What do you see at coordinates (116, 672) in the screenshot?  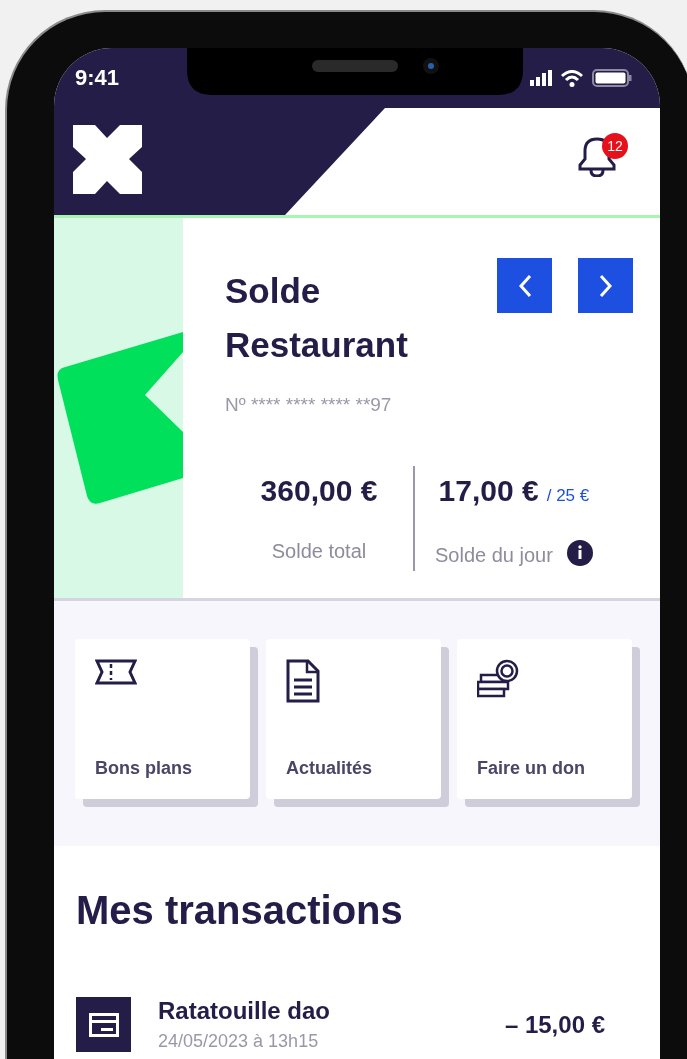 I see `ticket-icon` at bounding box center [116, 672].